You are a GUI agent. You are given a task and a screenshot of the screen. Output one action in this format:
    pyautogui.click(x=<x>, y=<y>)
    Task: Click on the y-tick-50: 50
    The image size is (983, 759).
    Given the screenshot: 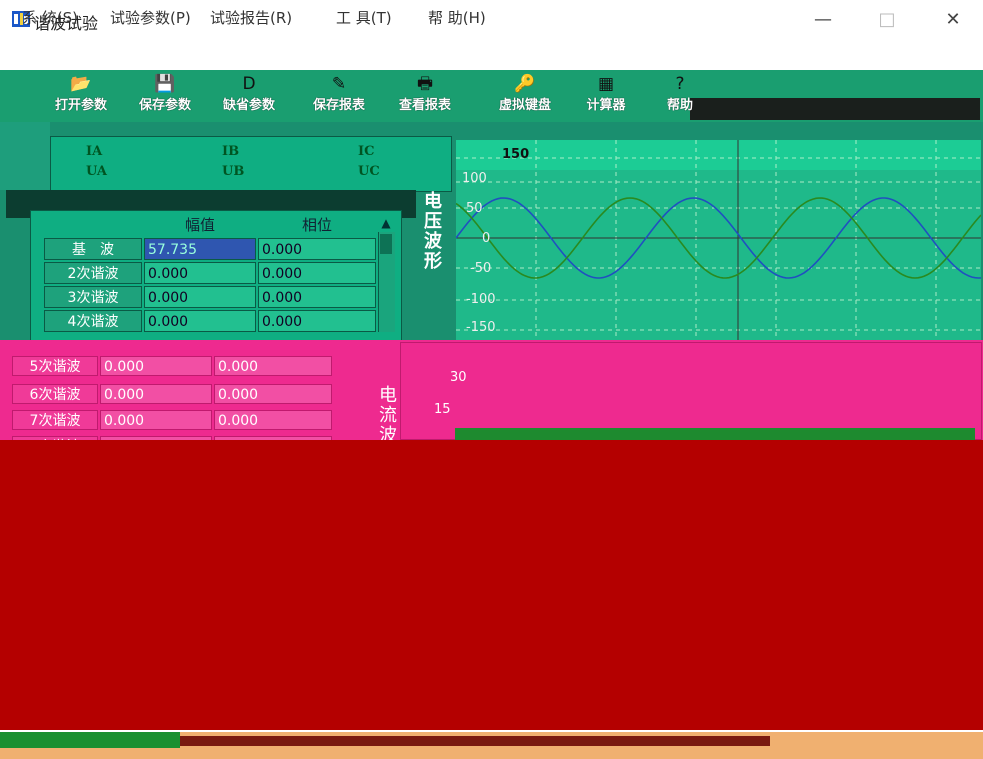 What is the action you would take?
    pyautogui.click(x=474, y=208)
    